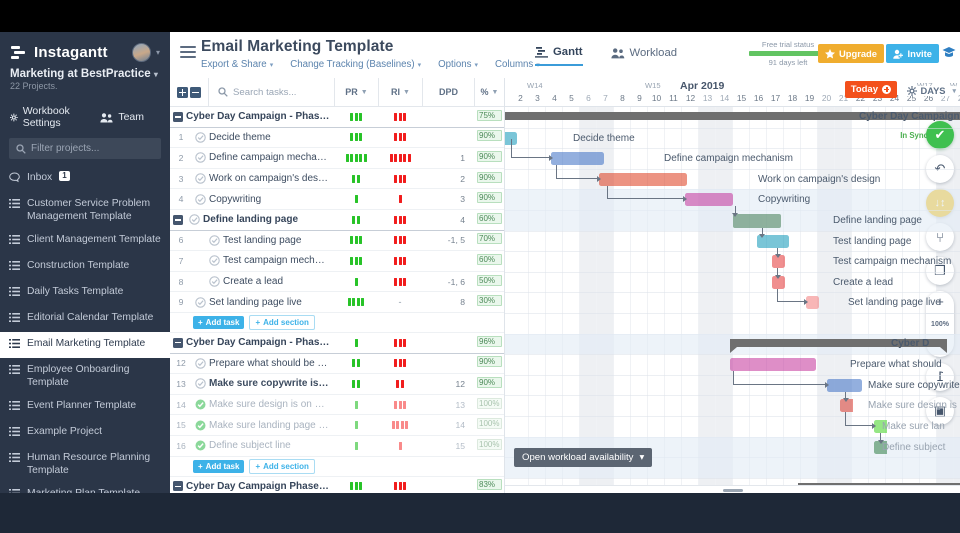 The image size is (960, 533). What do you see at coordinates (355, 64) in the screenshot?
I see `header-menu-item: Change Tracking (Baselines) ▾` at bounding box center [355, 64].